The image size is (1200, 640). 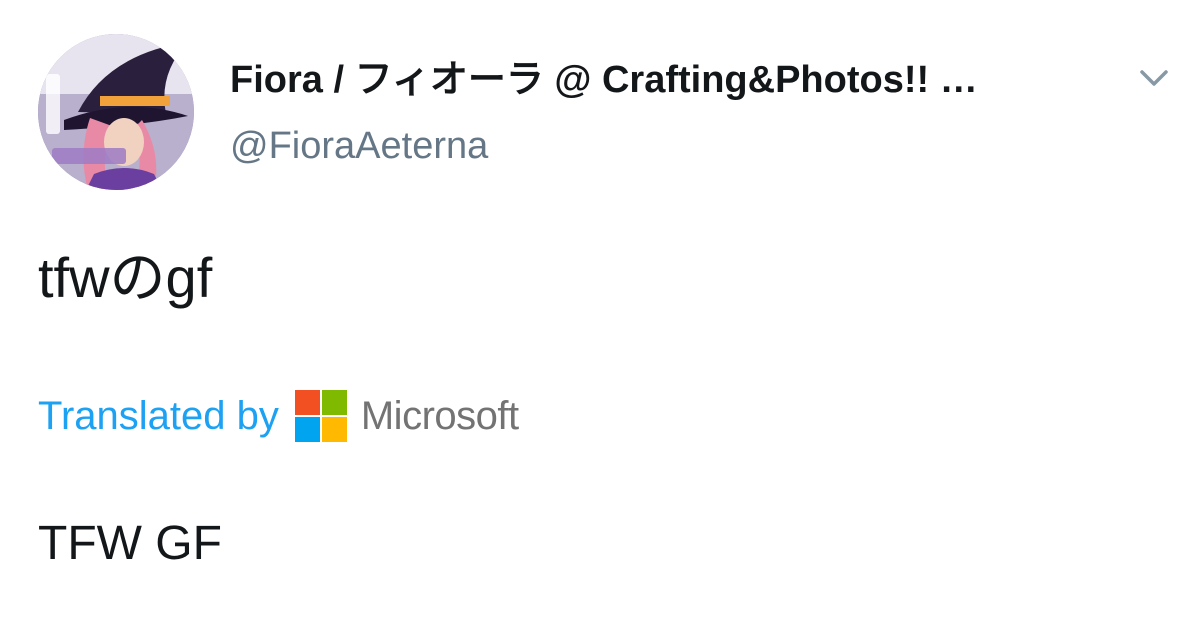 I want to click on avatar, so click(x=116, y=112).